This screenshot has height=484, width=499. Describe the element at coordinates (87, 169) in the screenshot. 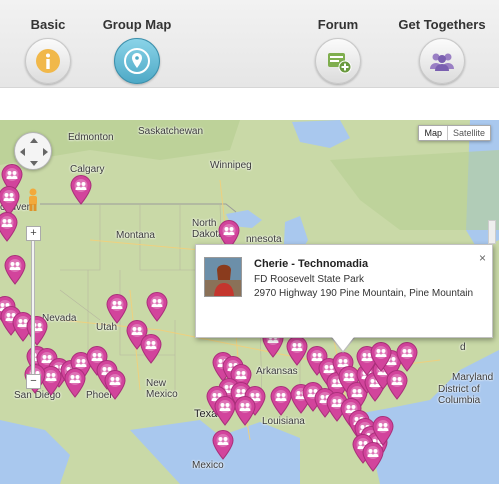

I see `label-calgary: Calgary` at that location.